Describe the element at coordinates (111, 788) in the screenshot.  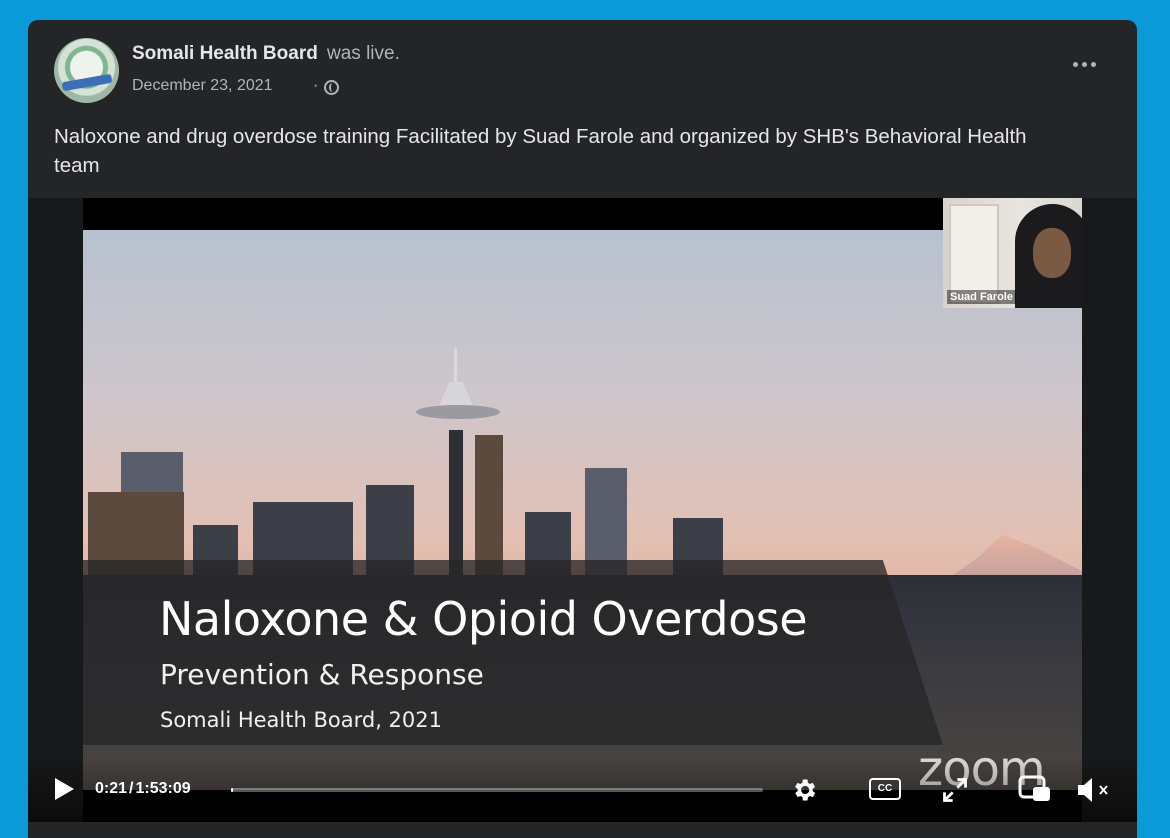
I see `current-time: 0:21` at that location.